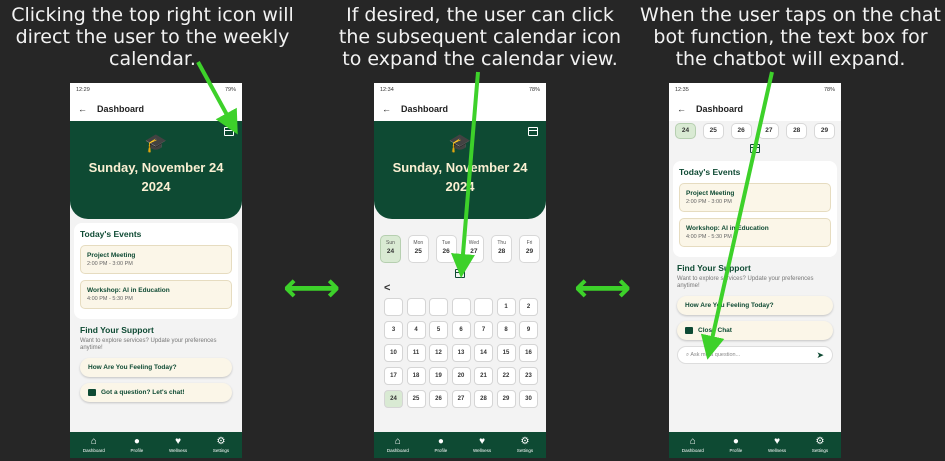 Image resolution: width=945 pixels, height=461 pixels. What do you see at coordinates (483, 353) in the screenshot?
I see `calendar-day-cell: 14` at bounding box center [483, 353].